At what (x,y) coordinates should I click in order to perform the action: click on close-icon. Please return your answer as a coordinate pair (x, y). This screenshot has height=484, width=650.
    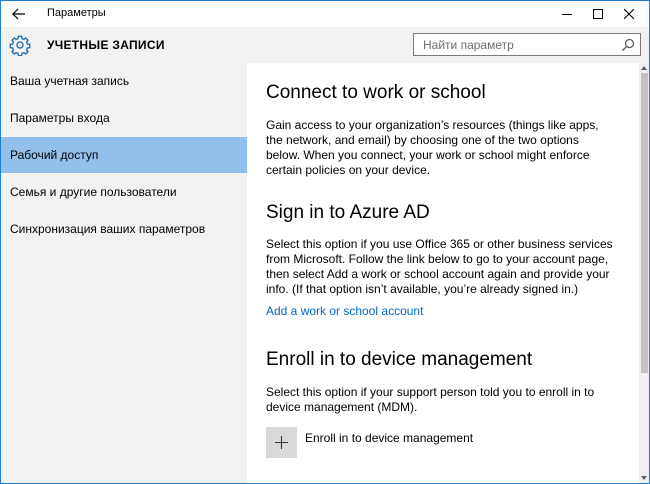
    Looking at the image, I should click on (629, 14).